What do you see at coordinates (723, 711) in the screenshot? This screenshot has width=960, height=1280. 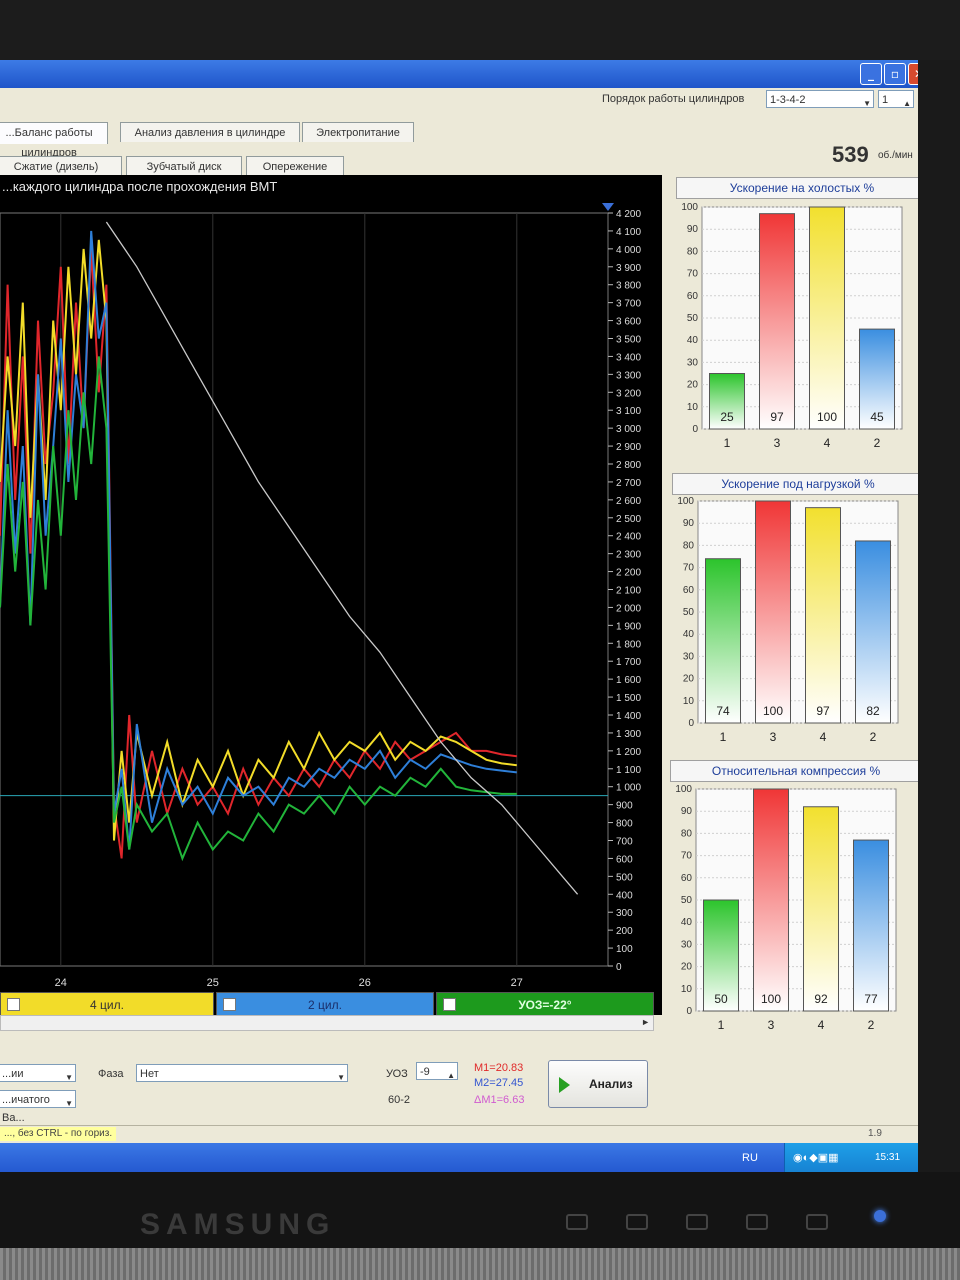 I see `bar-value-label: 74` at bounding box center [723, 711].